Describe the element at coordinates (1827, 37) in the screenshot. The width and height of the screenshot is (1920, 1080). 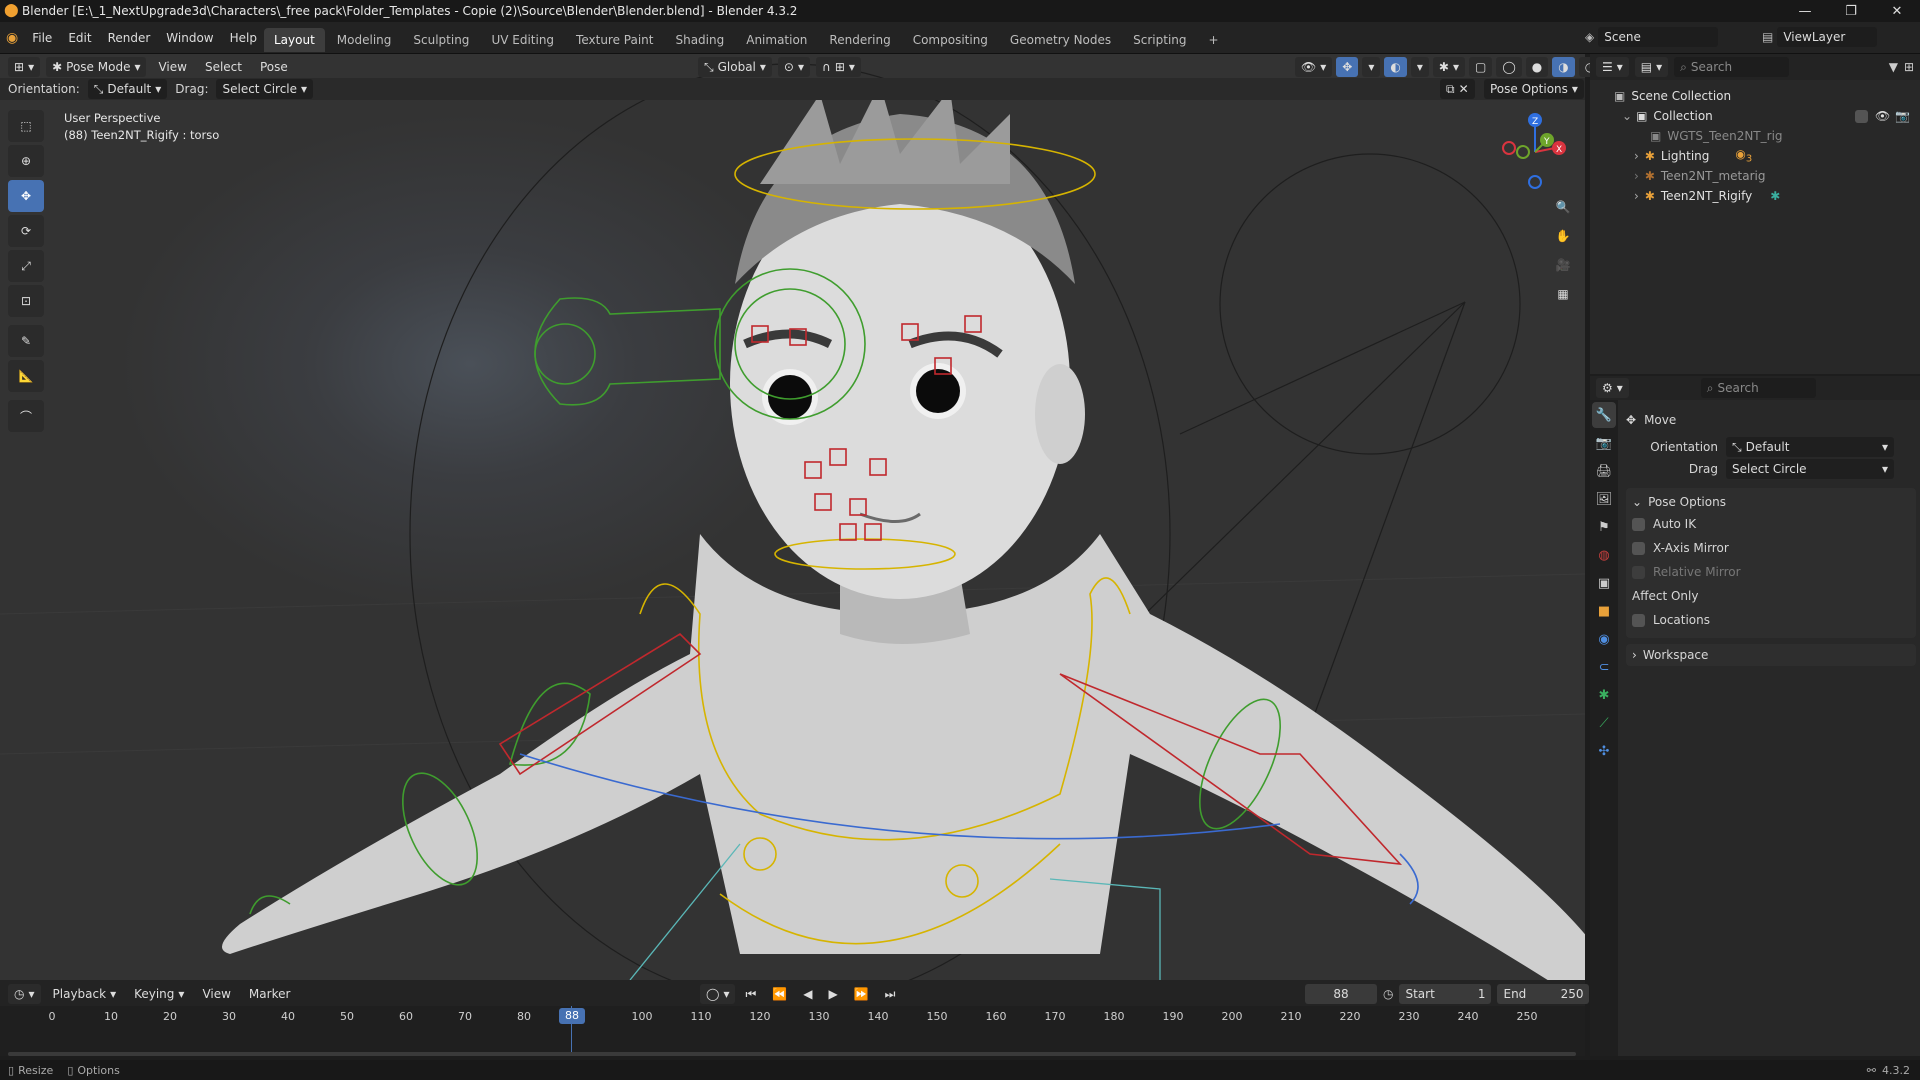
I see `viewlayer-name-field: ViewLayer` at that location.